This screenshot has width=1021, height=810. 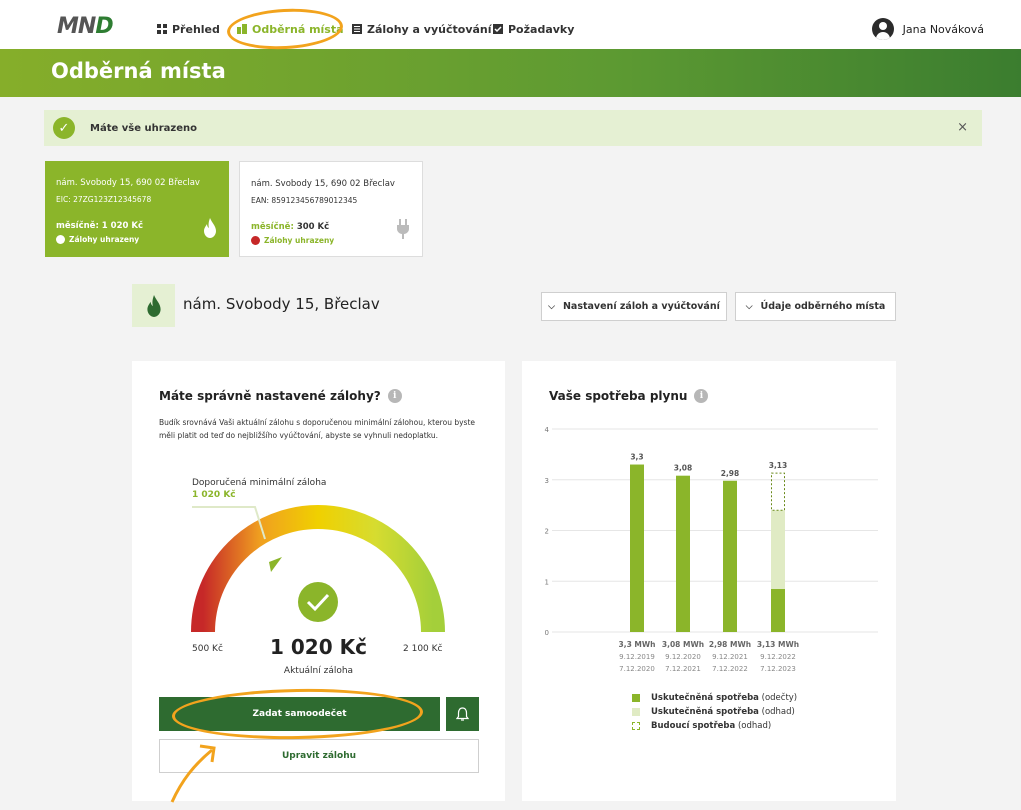 I want to click on grid-icon, so click(x=162, y=29).